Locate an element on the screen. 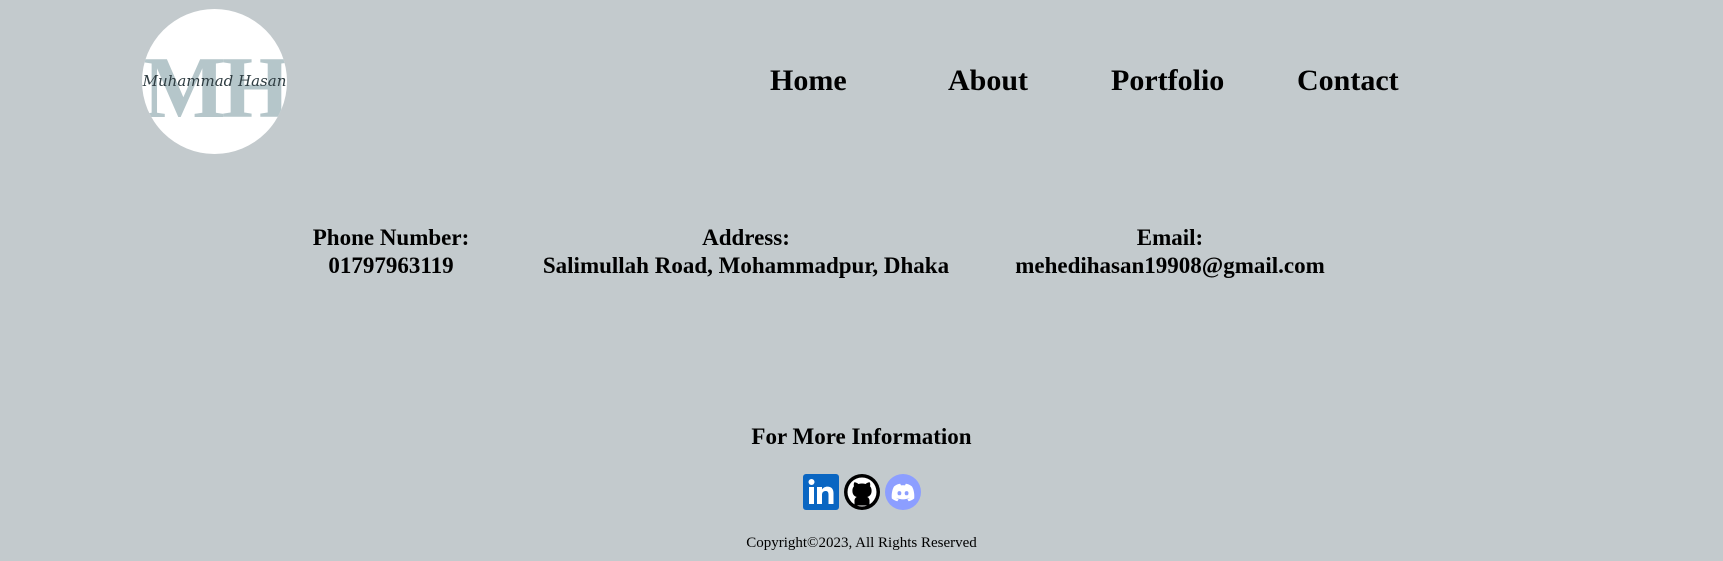 The width and height of the screenshot is (1723, 561). github-icon is located at coordinates (862, 492).